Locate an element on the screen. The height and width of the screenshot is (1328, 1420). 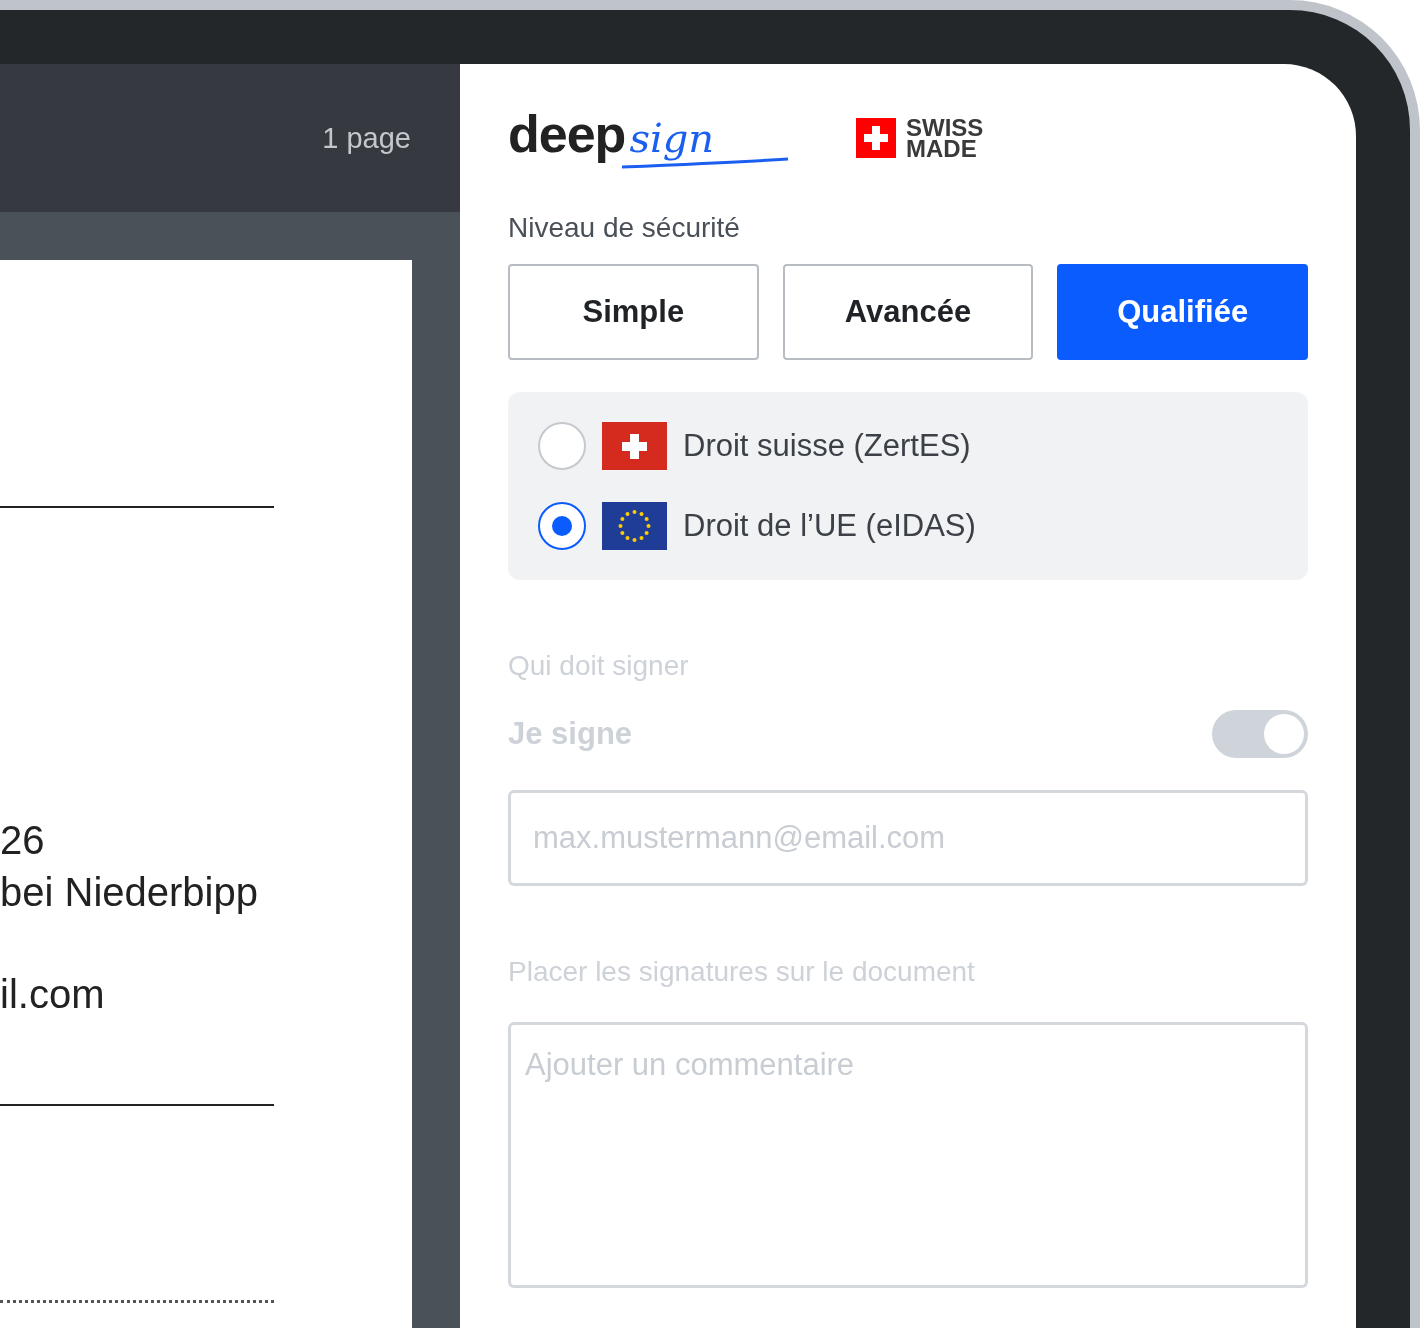
security-level-button: Qualifiée is located at coordinates (1182, 312).